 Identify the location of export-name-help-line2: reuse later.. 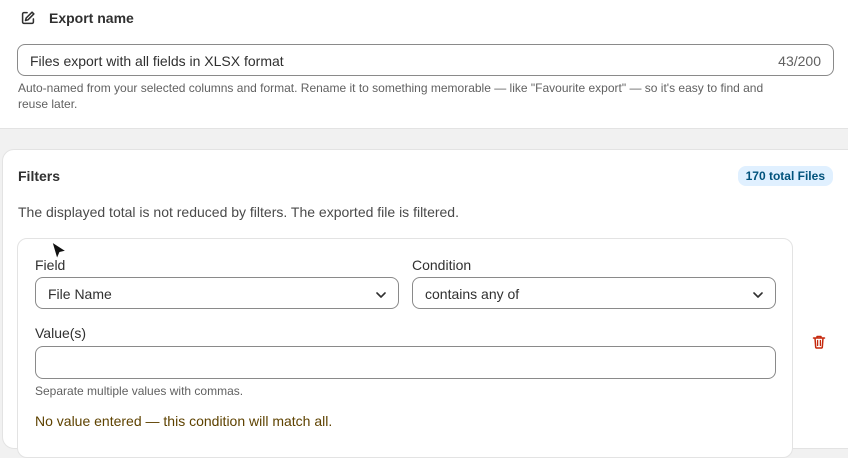
(48, 104).